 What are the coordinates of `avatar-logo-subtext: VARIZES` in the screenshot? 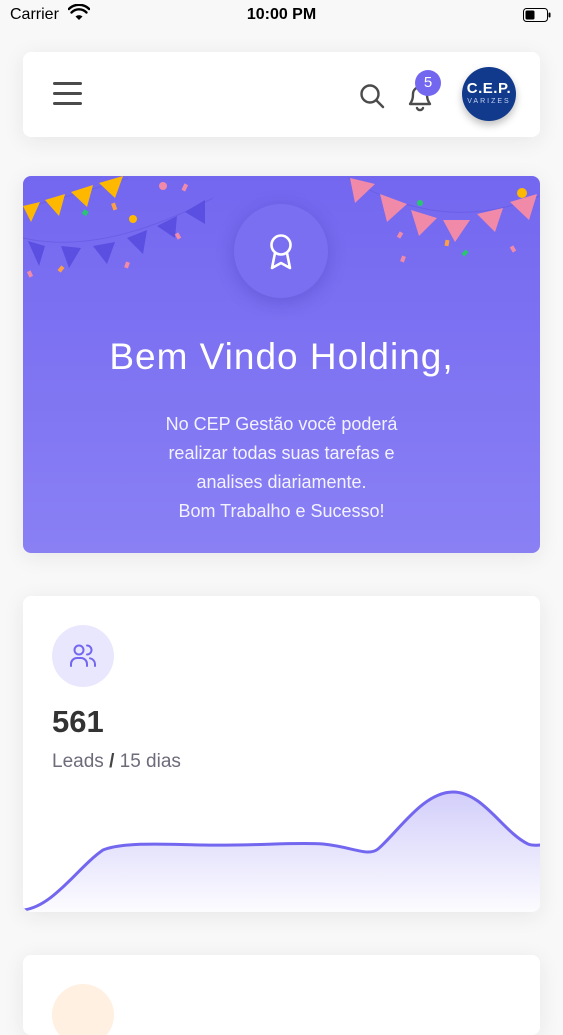 It's located at (489, 101).